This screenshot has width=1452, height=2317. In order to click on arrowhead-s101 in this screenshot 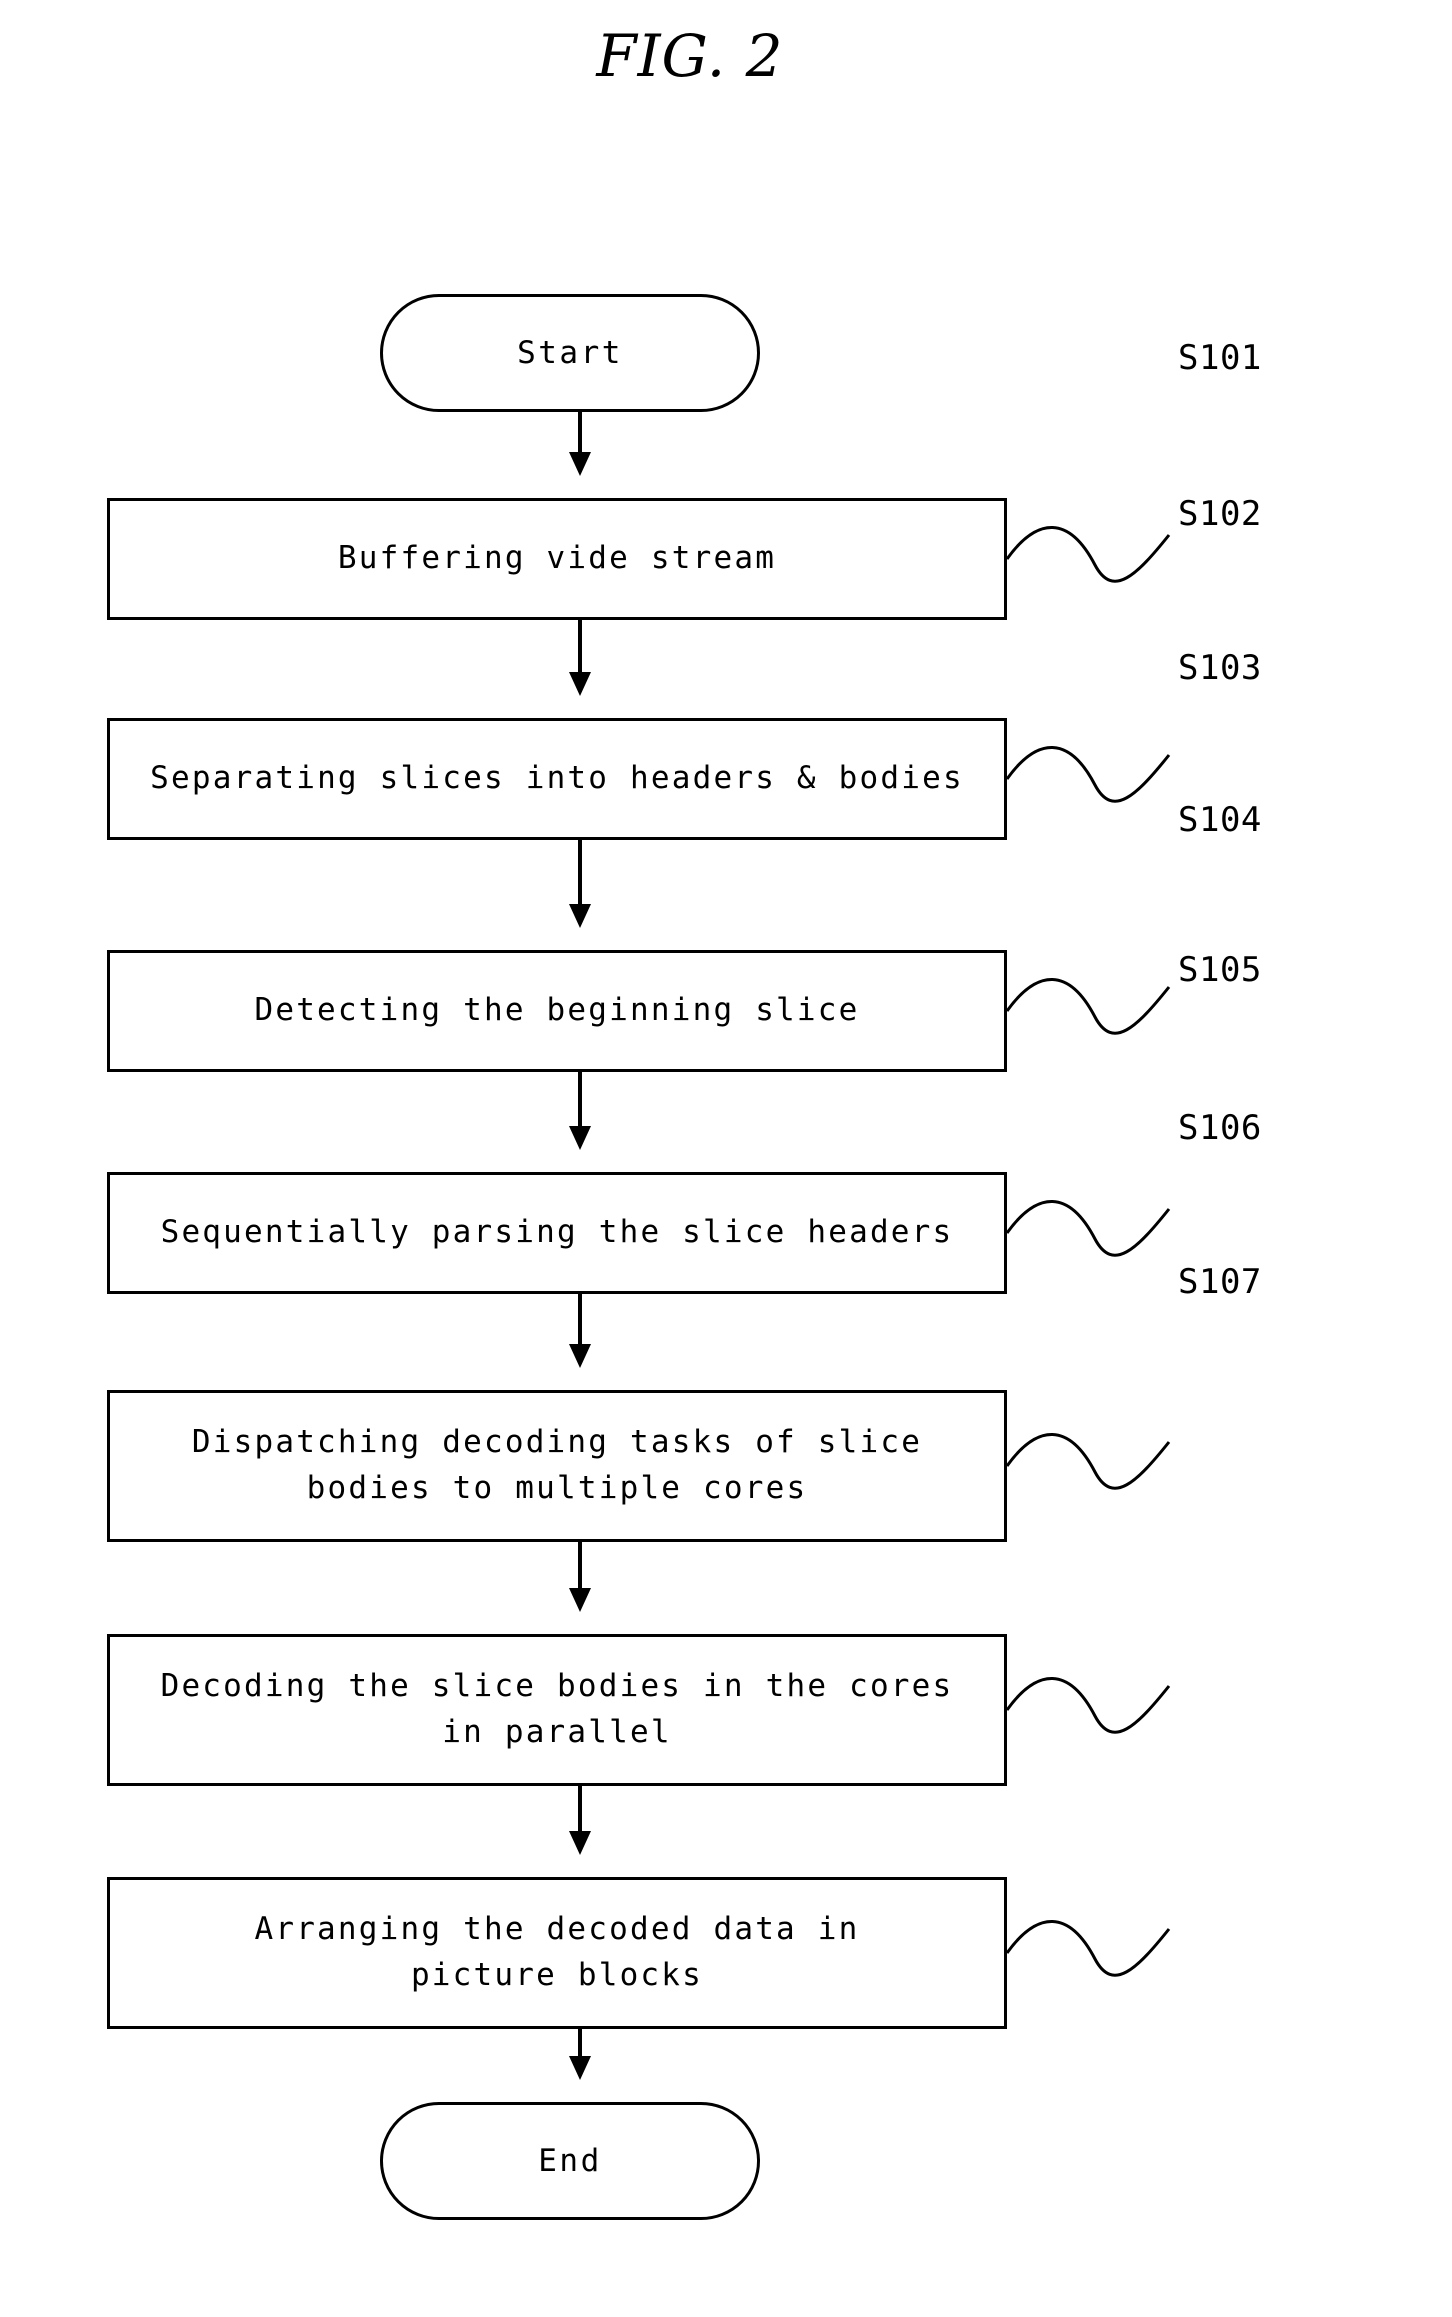, I will do `click(580, 464)`.